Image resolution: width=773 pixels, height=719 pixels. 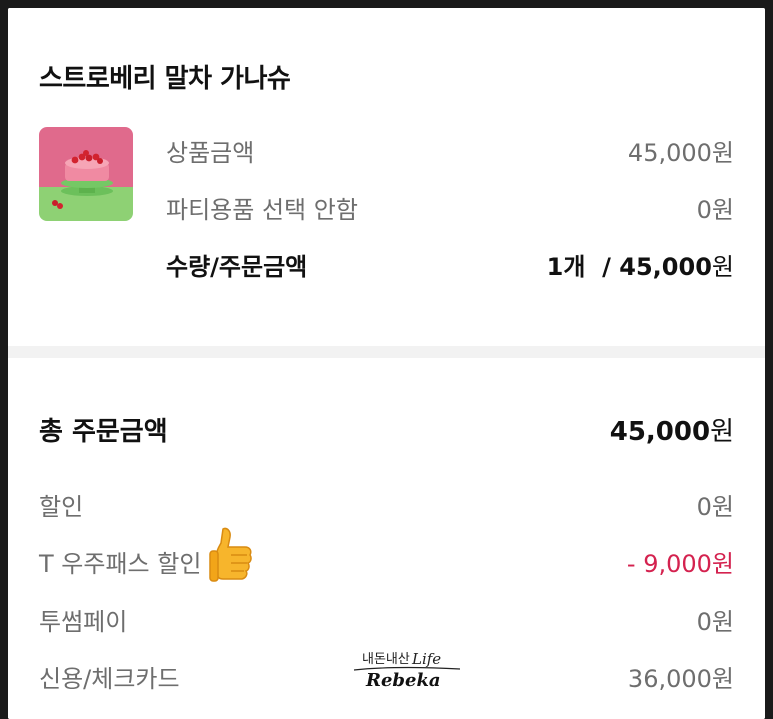 What do you see at coordinates (722, 506) in the screenshot?
I see `discount-unit: 원` at bounding box center [722, 506].